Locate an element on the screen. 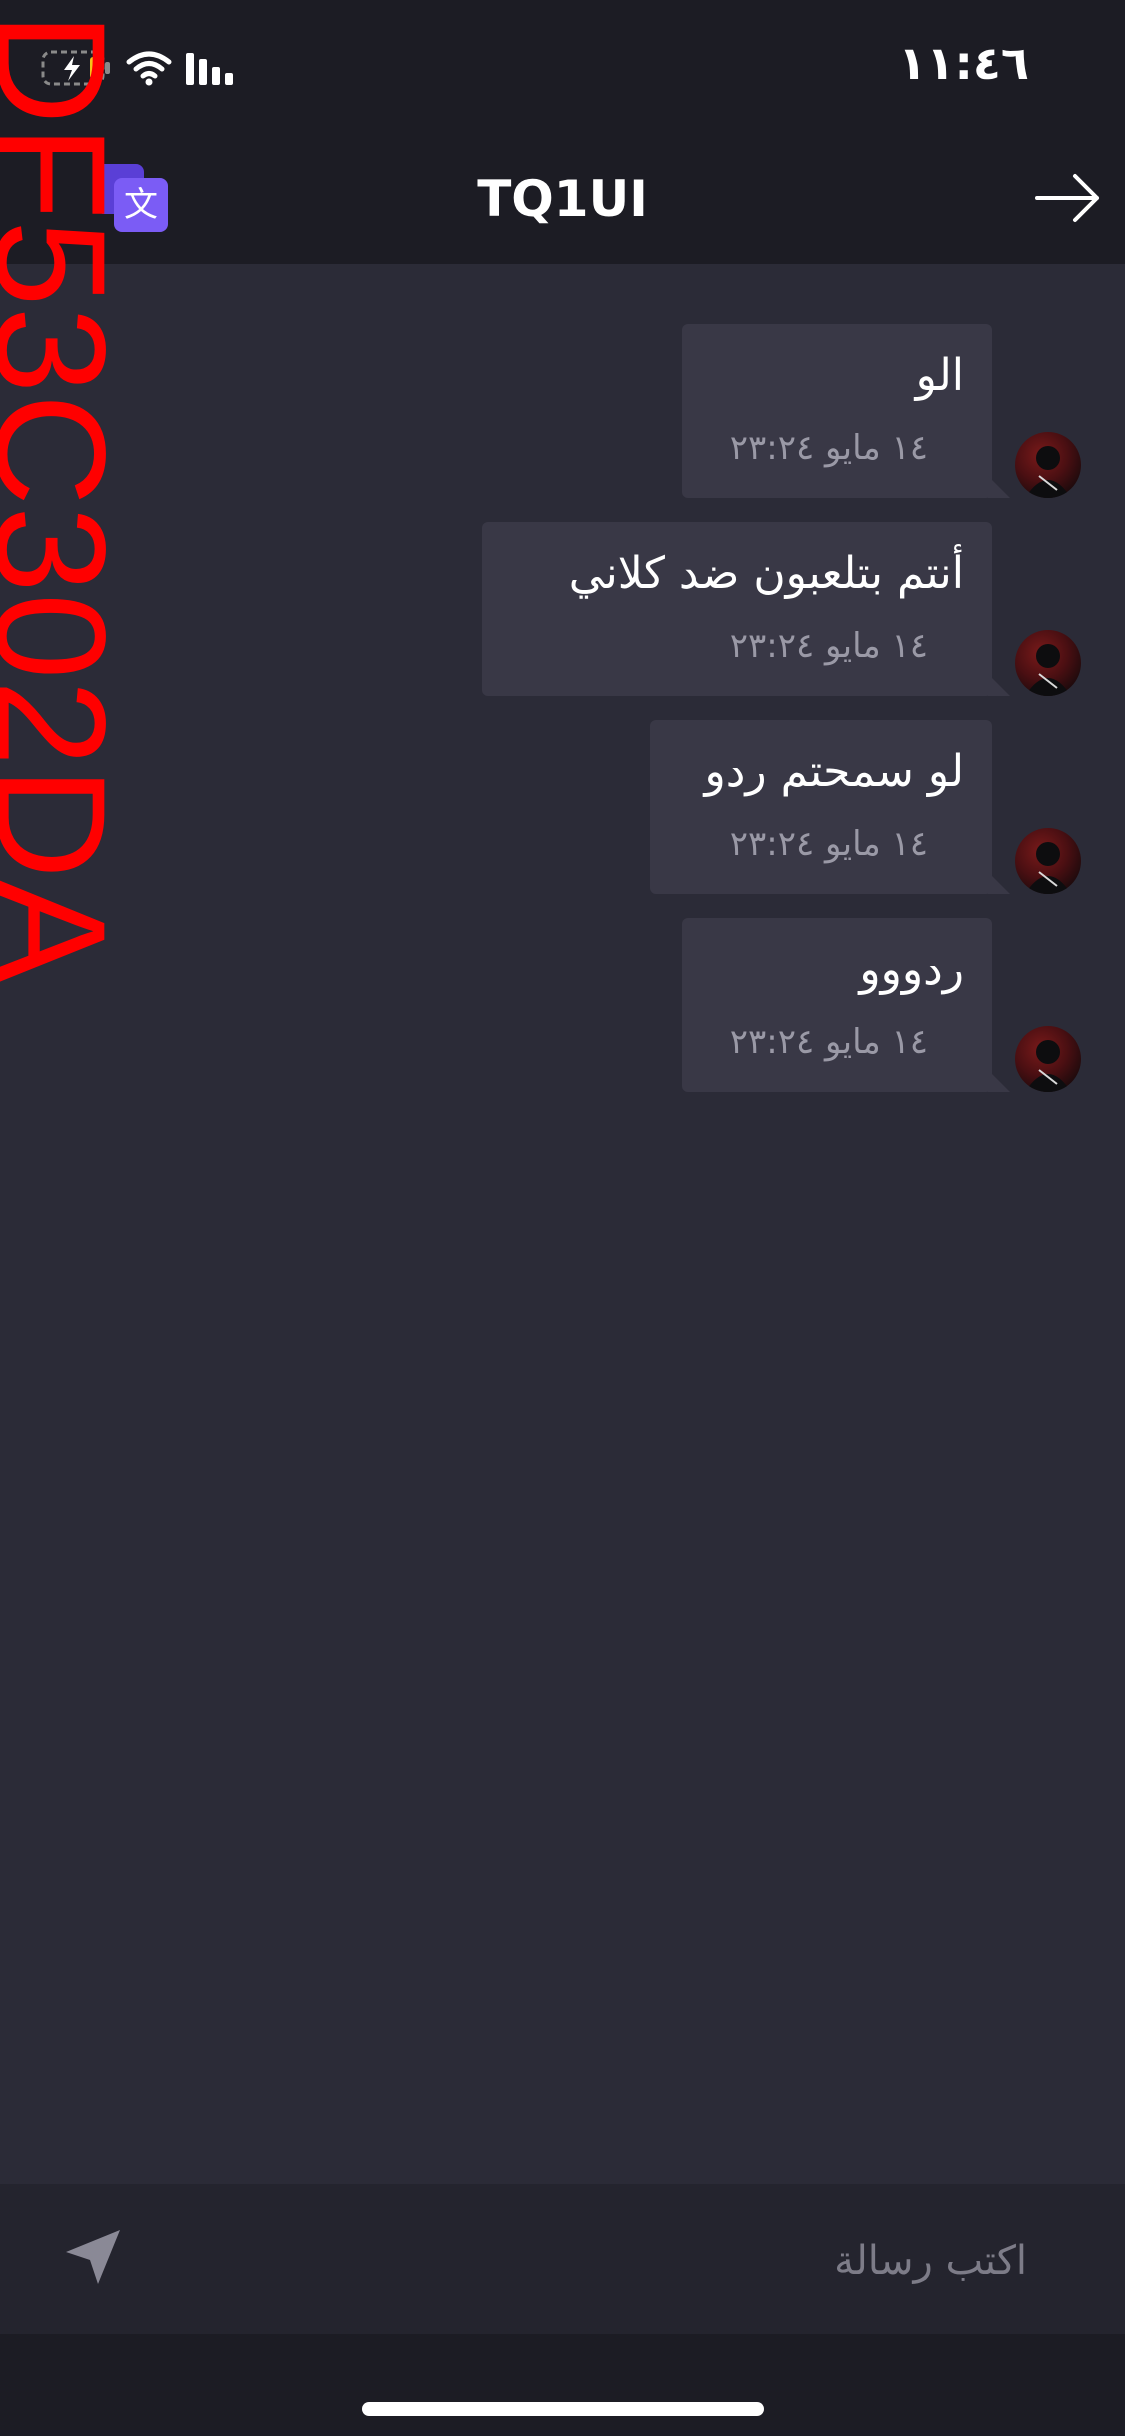  chat-title: TQ1UI is located at coordinates (562, 199).